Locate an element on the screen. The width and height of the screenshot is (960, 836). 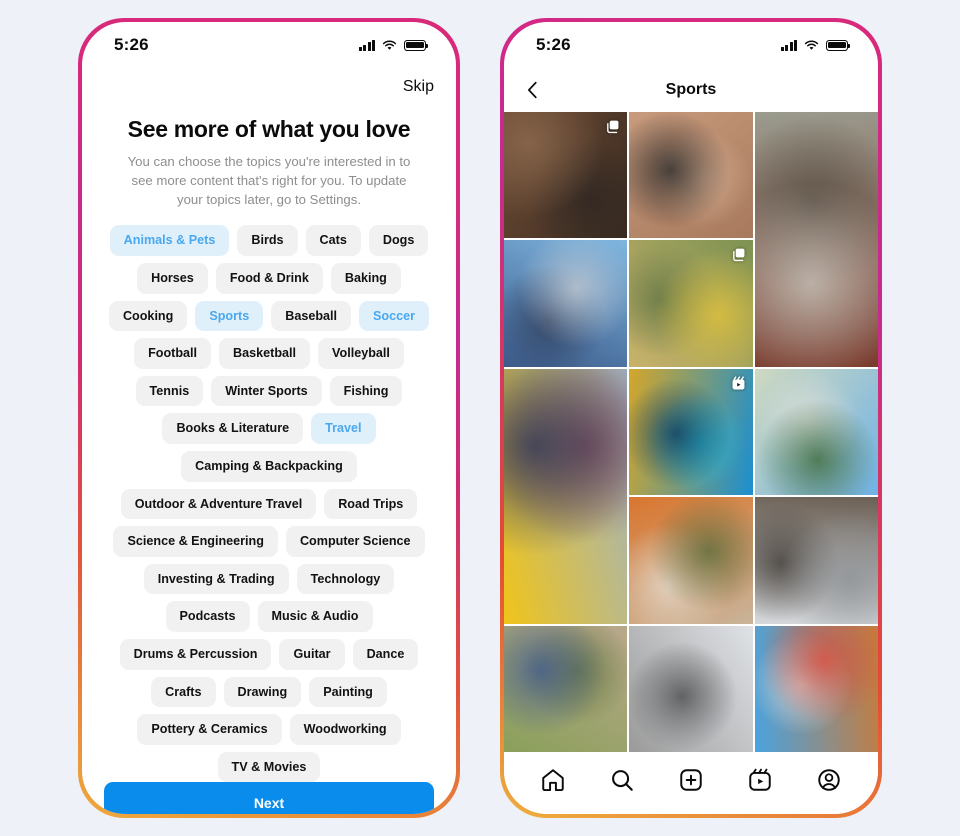
create-plus-icon is located at coordinates (691, 780).